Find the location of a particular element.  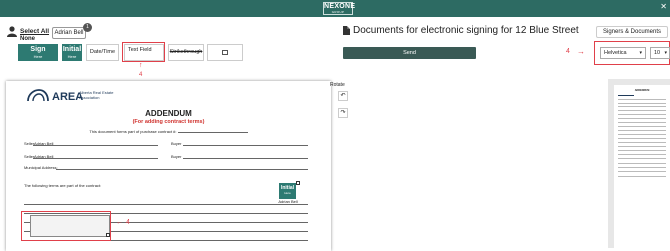

sign-sub: Here is located at coordinates (38, 56).